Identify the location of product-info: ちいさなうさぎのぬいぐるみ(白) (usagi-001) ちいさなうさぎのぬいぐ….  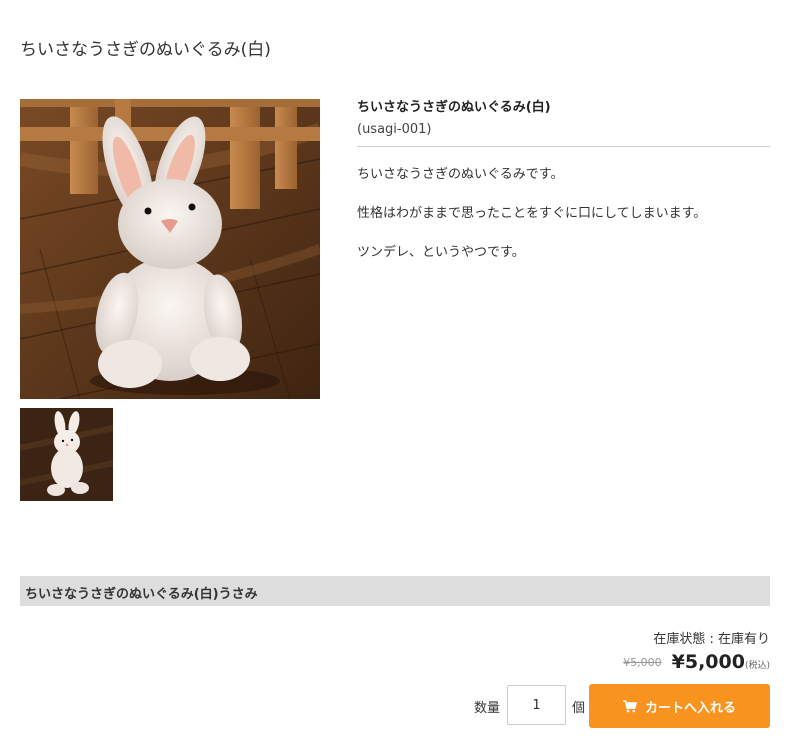
(563, 180).